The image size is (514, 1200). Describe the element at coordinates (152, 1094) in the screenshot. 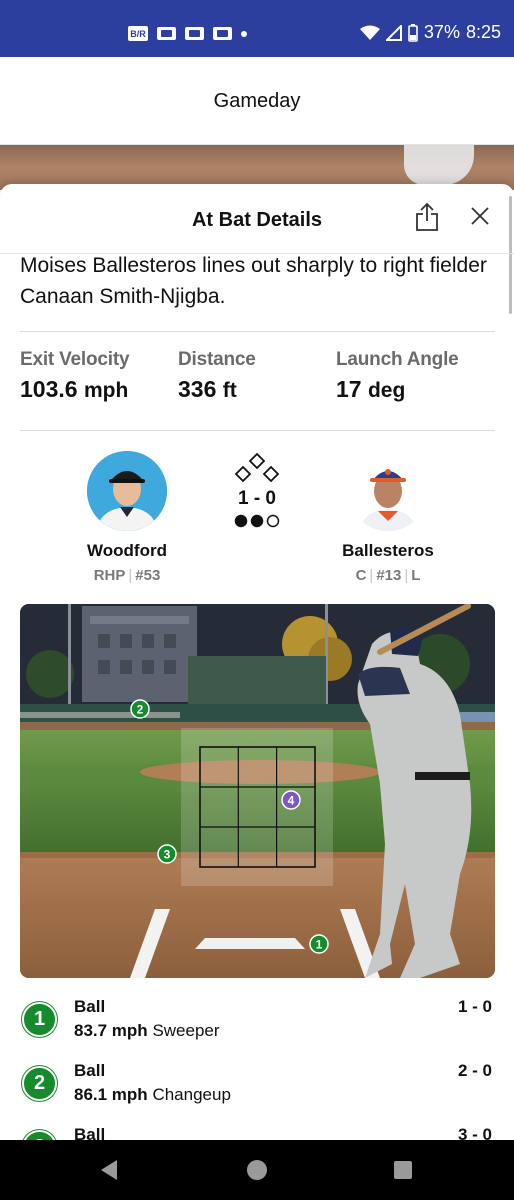

I see `pitch-detail: 86.1 mph Changeup` at that location.